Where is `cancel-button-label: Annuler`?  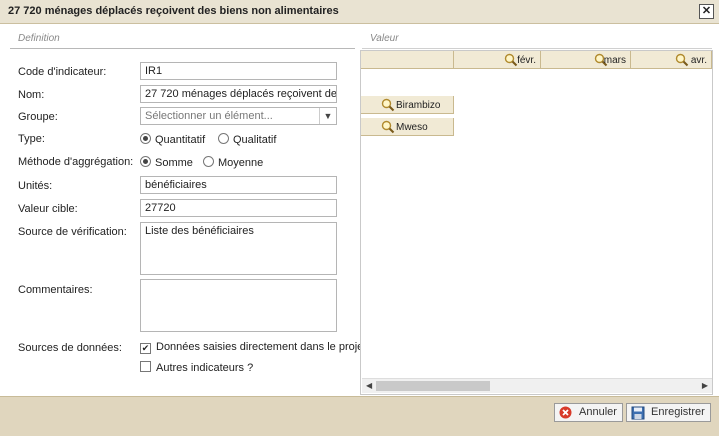
cancel-button-label: Annuler is located at coordinates (598, 412).